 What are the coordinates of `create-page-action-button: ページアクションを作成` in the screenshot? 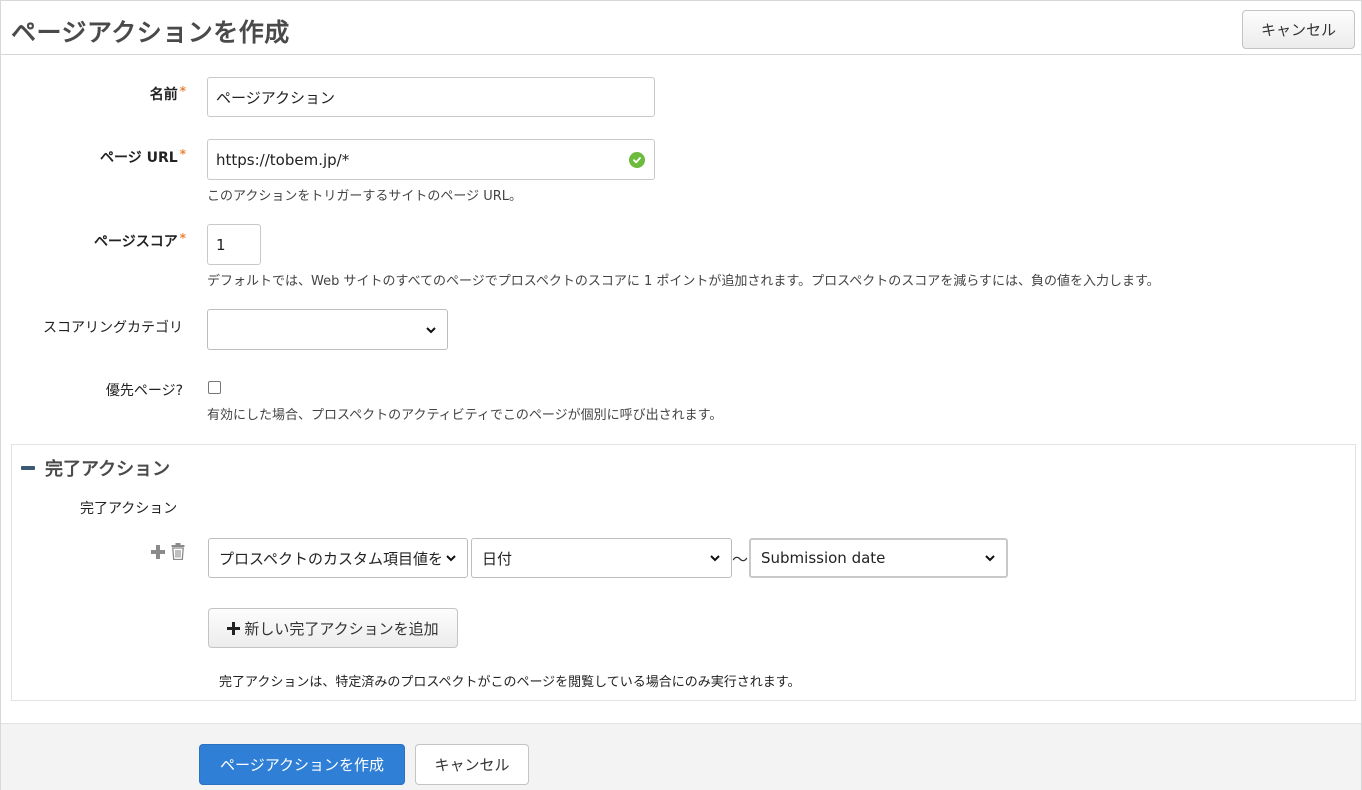 It's located at (302, 764).